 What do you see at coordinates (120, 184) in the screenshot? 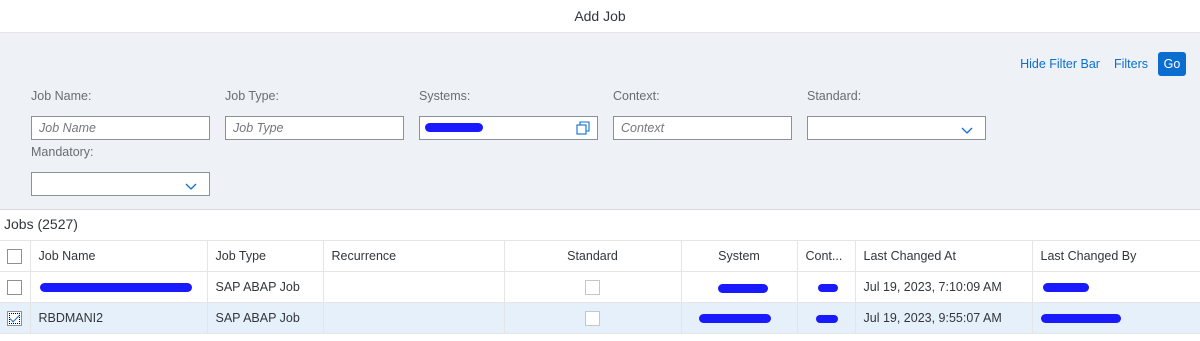
I see `mandatory-select` at bounding box center [120, 184].